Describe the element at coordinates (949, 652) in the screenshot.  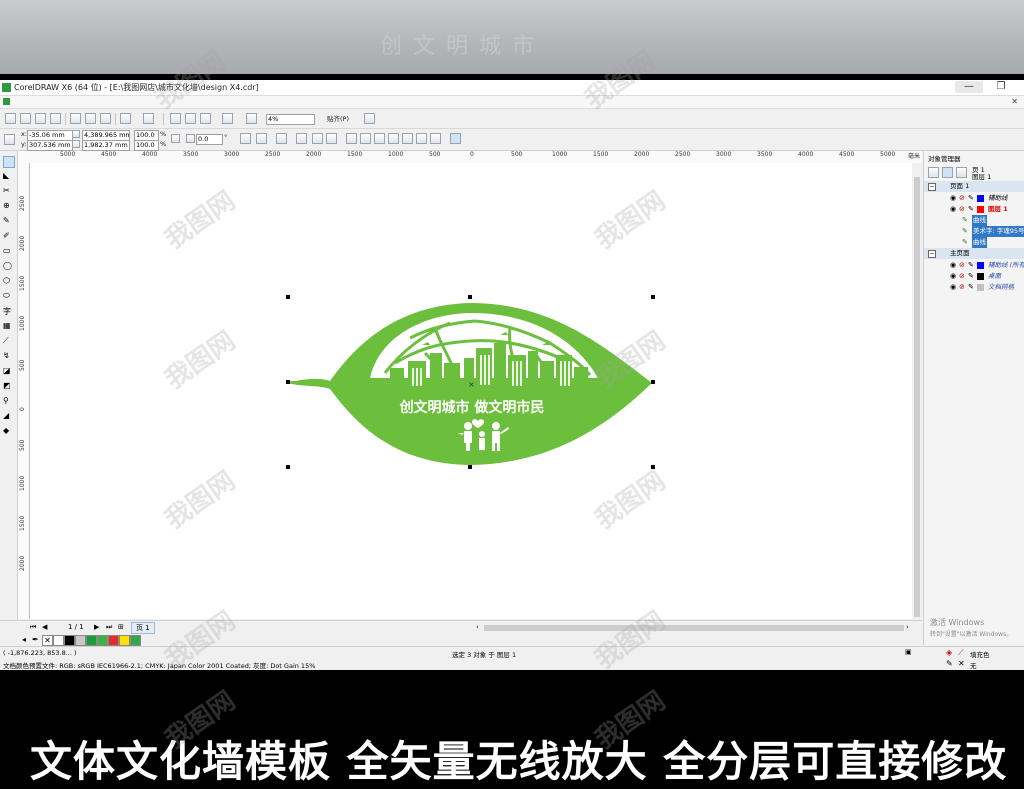
I see `fill-color-icon: ◈` at that location.